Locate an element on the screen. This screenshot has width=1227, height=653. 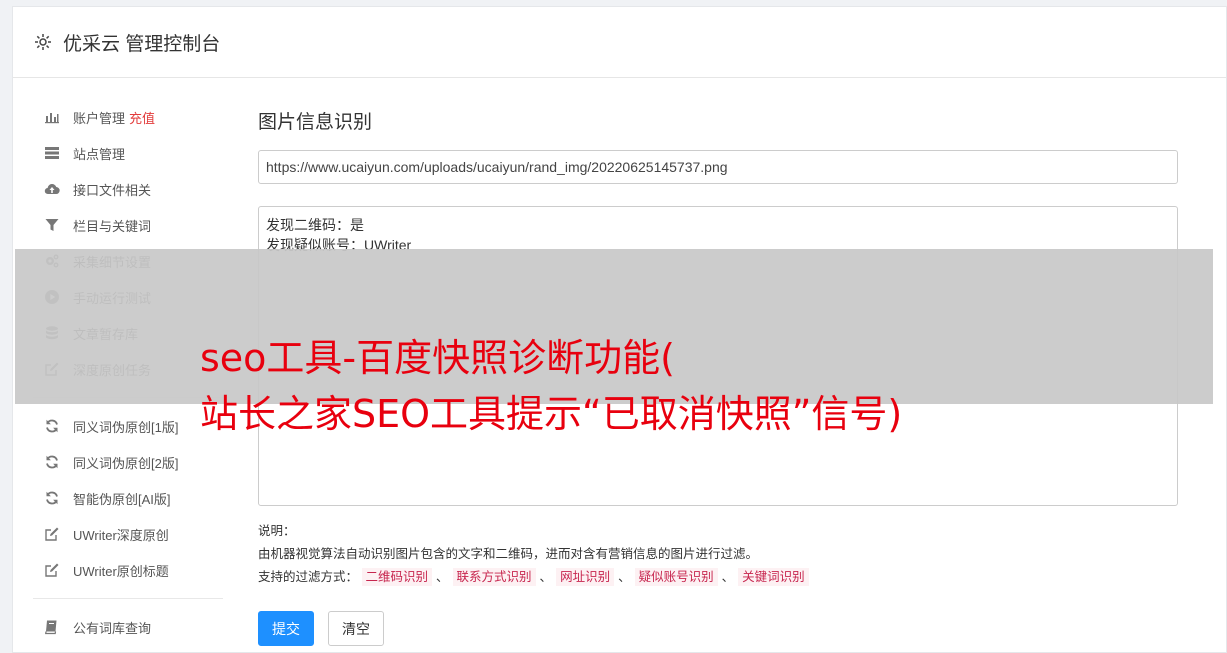
filter-tag: 网址识别 is located at coordinates (585, 577).